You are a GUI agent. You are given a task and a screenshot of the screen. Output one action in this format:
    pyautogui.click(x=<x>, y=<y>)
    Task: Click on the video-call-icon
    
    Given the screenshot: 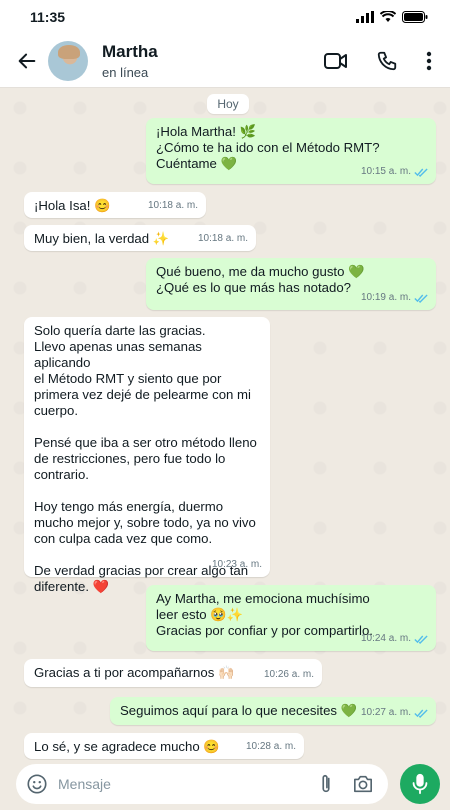 What is the action you would take?
    pyautogui.click(x=336, y=61)
    